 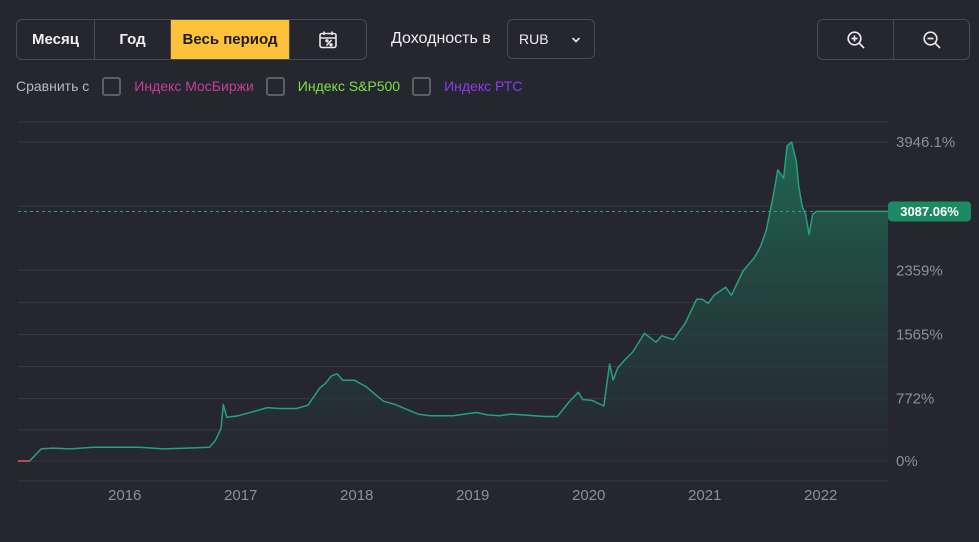 What do you see at coordinates (820, 495) in the screenshot?
I see `x-tick-label: 2022` at bounding box center [820, 495].